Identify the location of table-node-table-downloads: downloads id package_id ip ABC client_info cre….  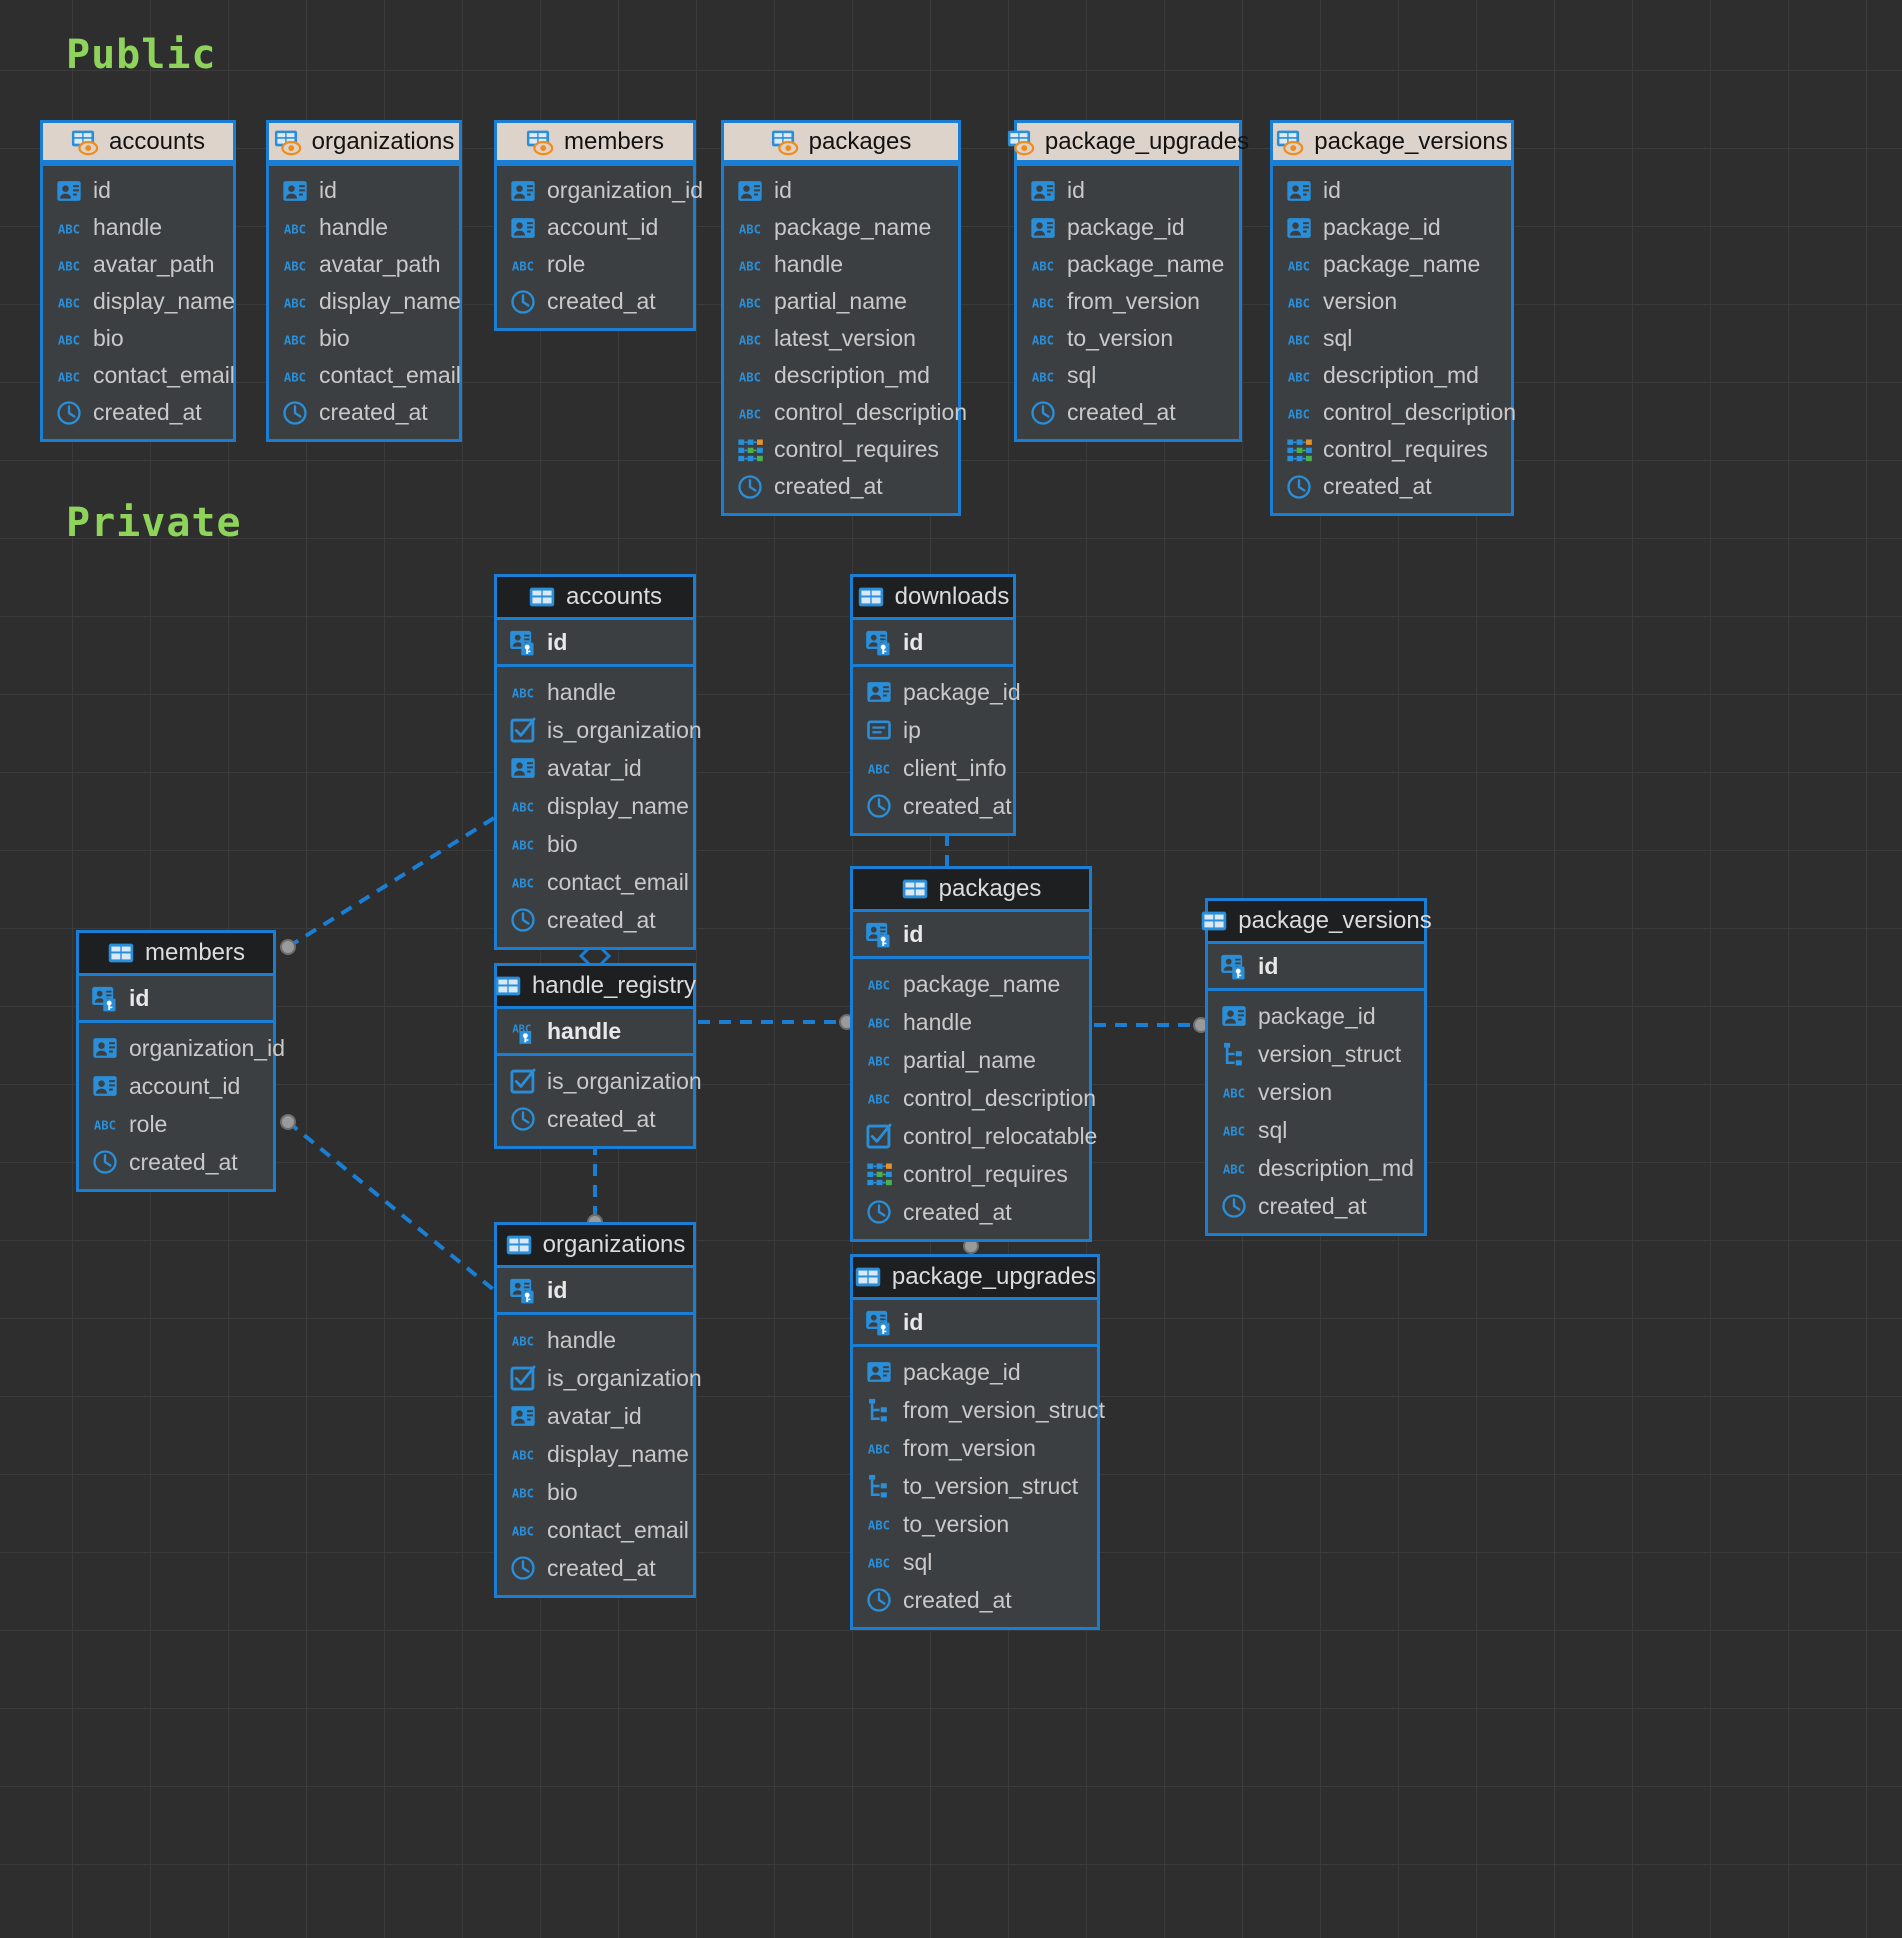
(935, 705).